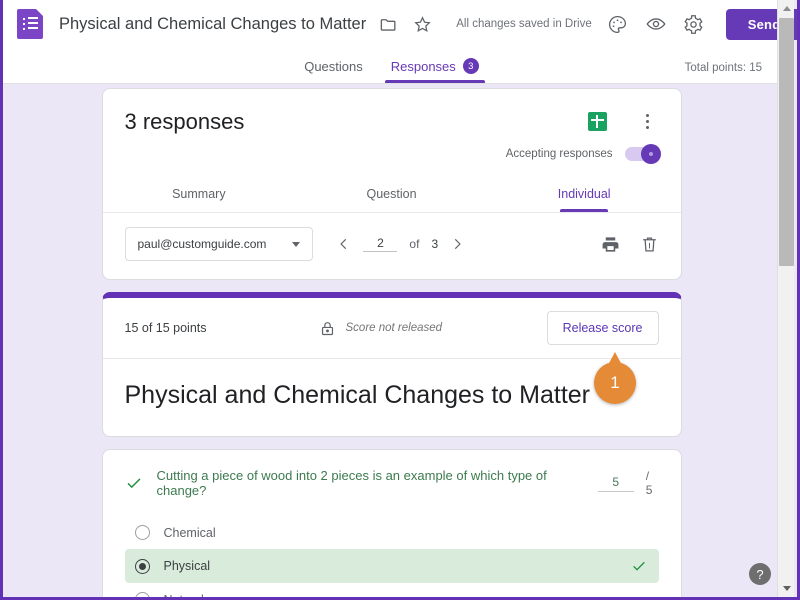 The image size is (800, 600). I want to click on sub-tab-question-label: Question, so click(391, 194).